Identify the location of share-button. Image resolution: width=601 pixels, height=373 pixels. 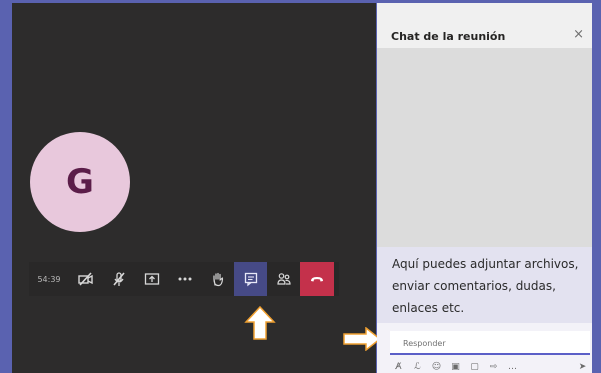
(151, 279).